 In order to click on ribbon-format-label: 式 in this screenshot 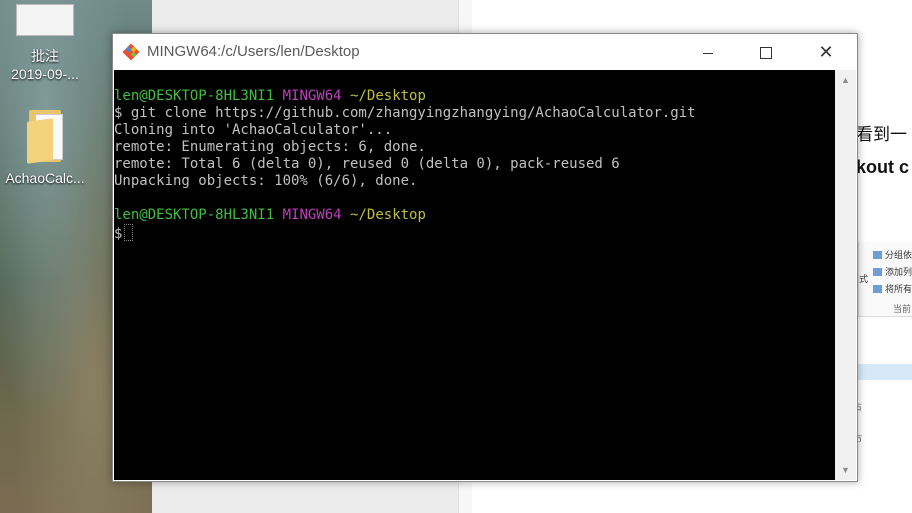, I will do `click(864, 279)`.